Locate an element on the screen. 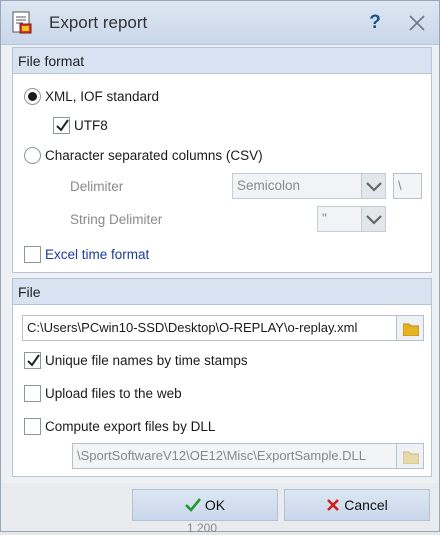 Image resolution: width=440 pixels, height=535 pixels. xml-radio is located at coordinates (32, 96).